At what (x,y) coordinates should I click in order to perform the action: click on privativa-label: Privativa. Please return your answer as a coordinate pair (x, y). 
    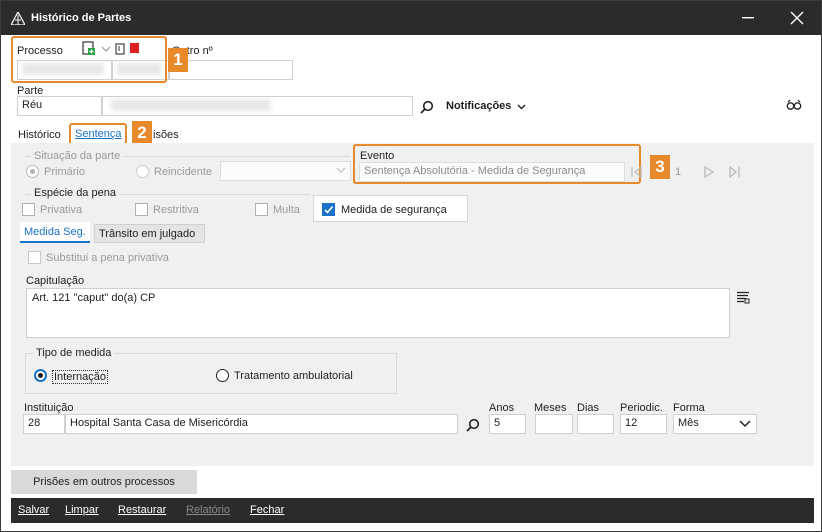
    Looking at the image, I should click on (61, 210).